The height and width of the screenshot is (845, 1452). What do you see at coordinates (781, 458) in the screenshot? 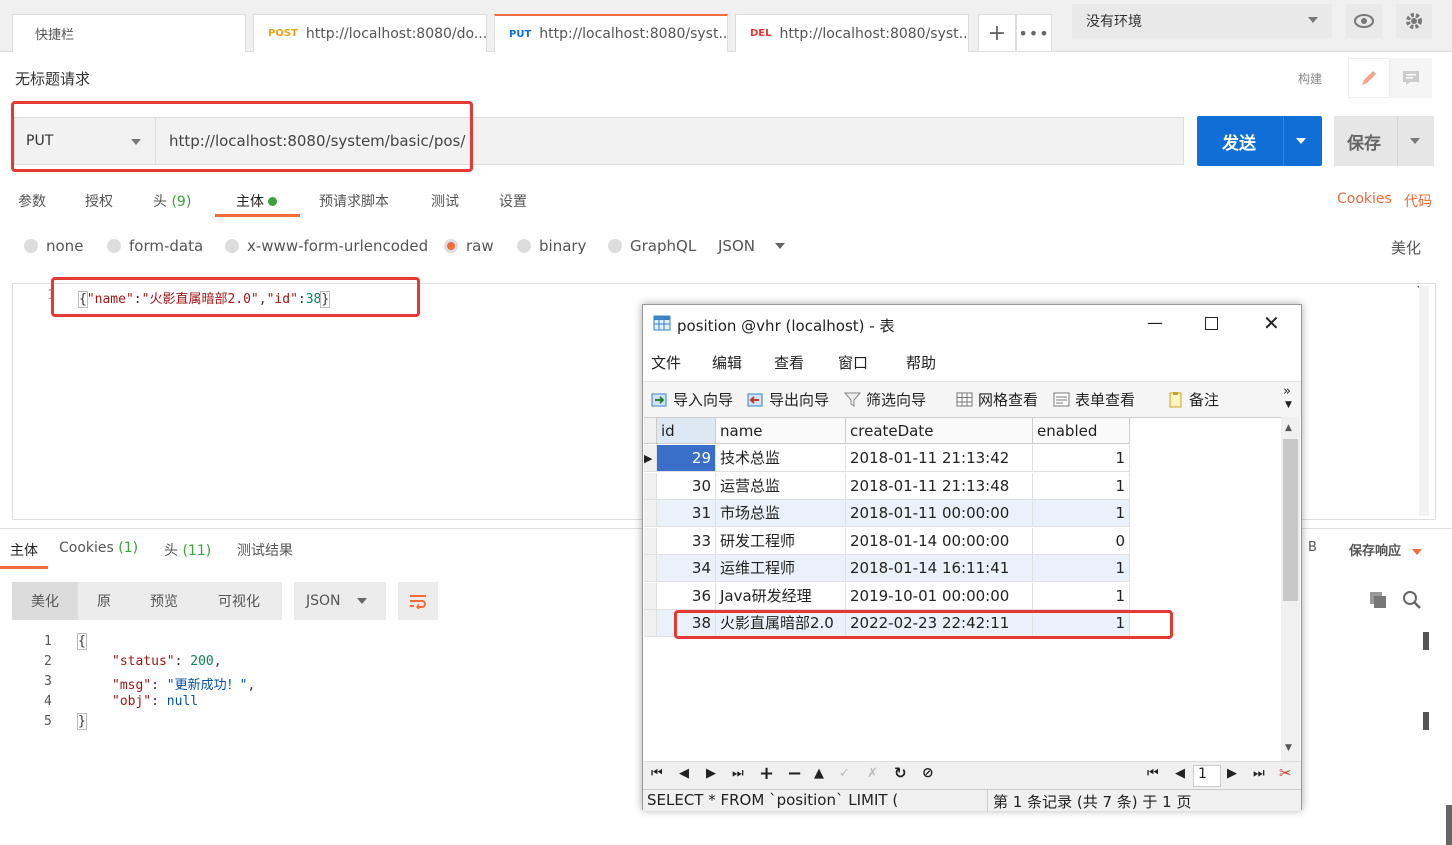
I see `cell-name: 技术总监` at bounding box center [781, 458].